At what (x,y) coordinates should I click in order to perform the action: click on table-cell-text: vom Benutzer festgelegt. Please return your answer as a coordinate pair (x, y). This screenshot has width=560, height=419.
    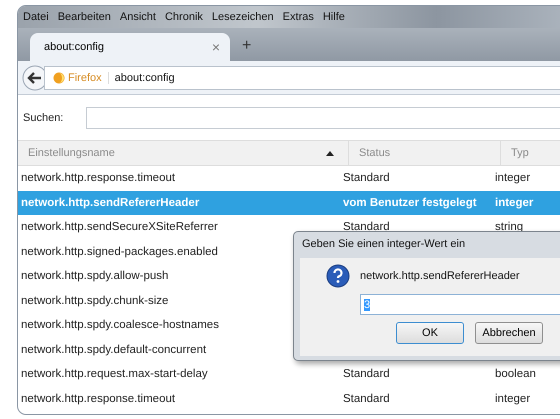
    Looking at the image, I should click on (410, 202).